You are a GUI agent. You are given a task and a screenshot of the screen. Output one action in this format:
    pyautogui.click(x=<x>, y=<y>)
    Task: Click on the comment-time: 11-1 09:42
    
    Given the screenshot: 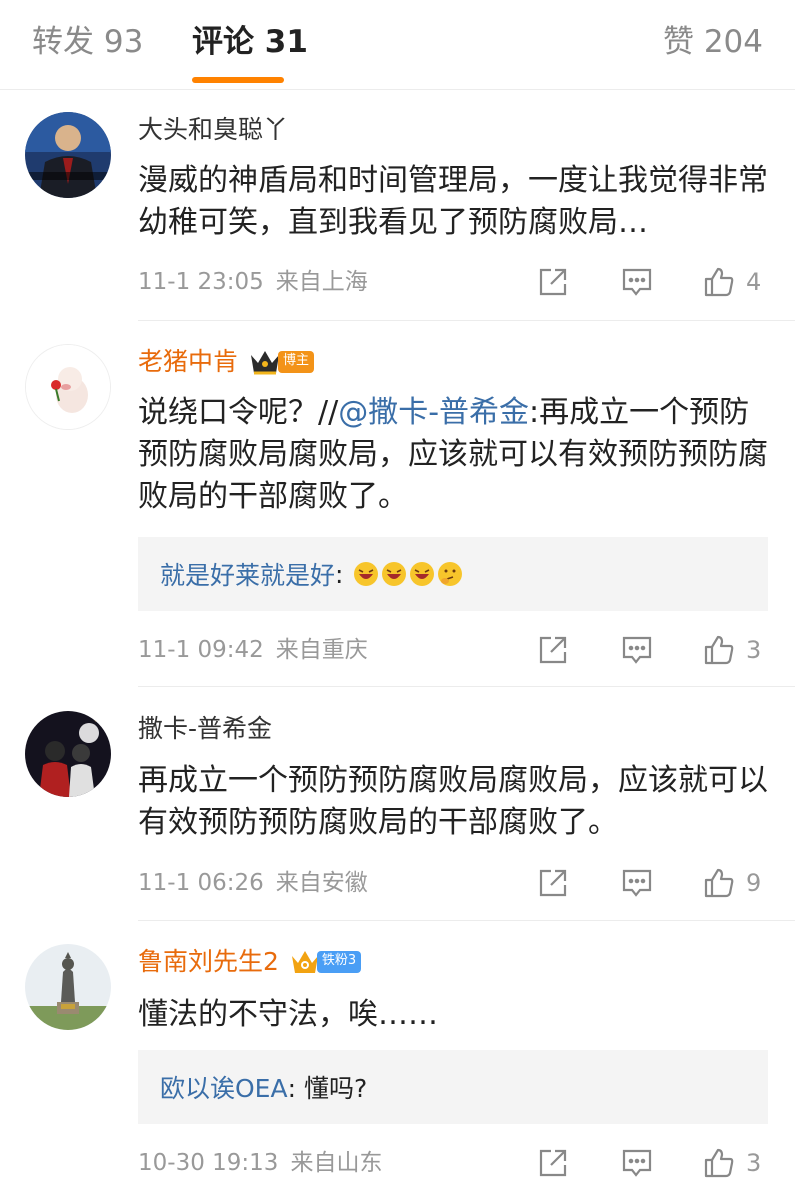 What is the action you would take?
    pyautogui.click(x=201, y=650)
    